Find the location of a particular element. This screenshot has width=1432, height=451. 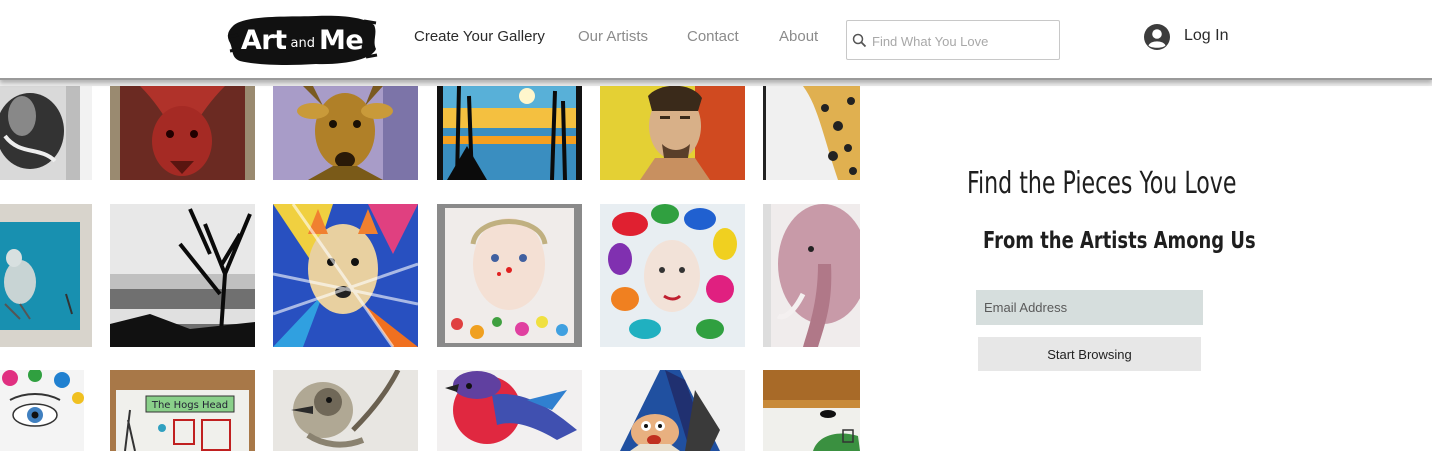

artwork-colorful-woman is located at coordinates (672, 275).